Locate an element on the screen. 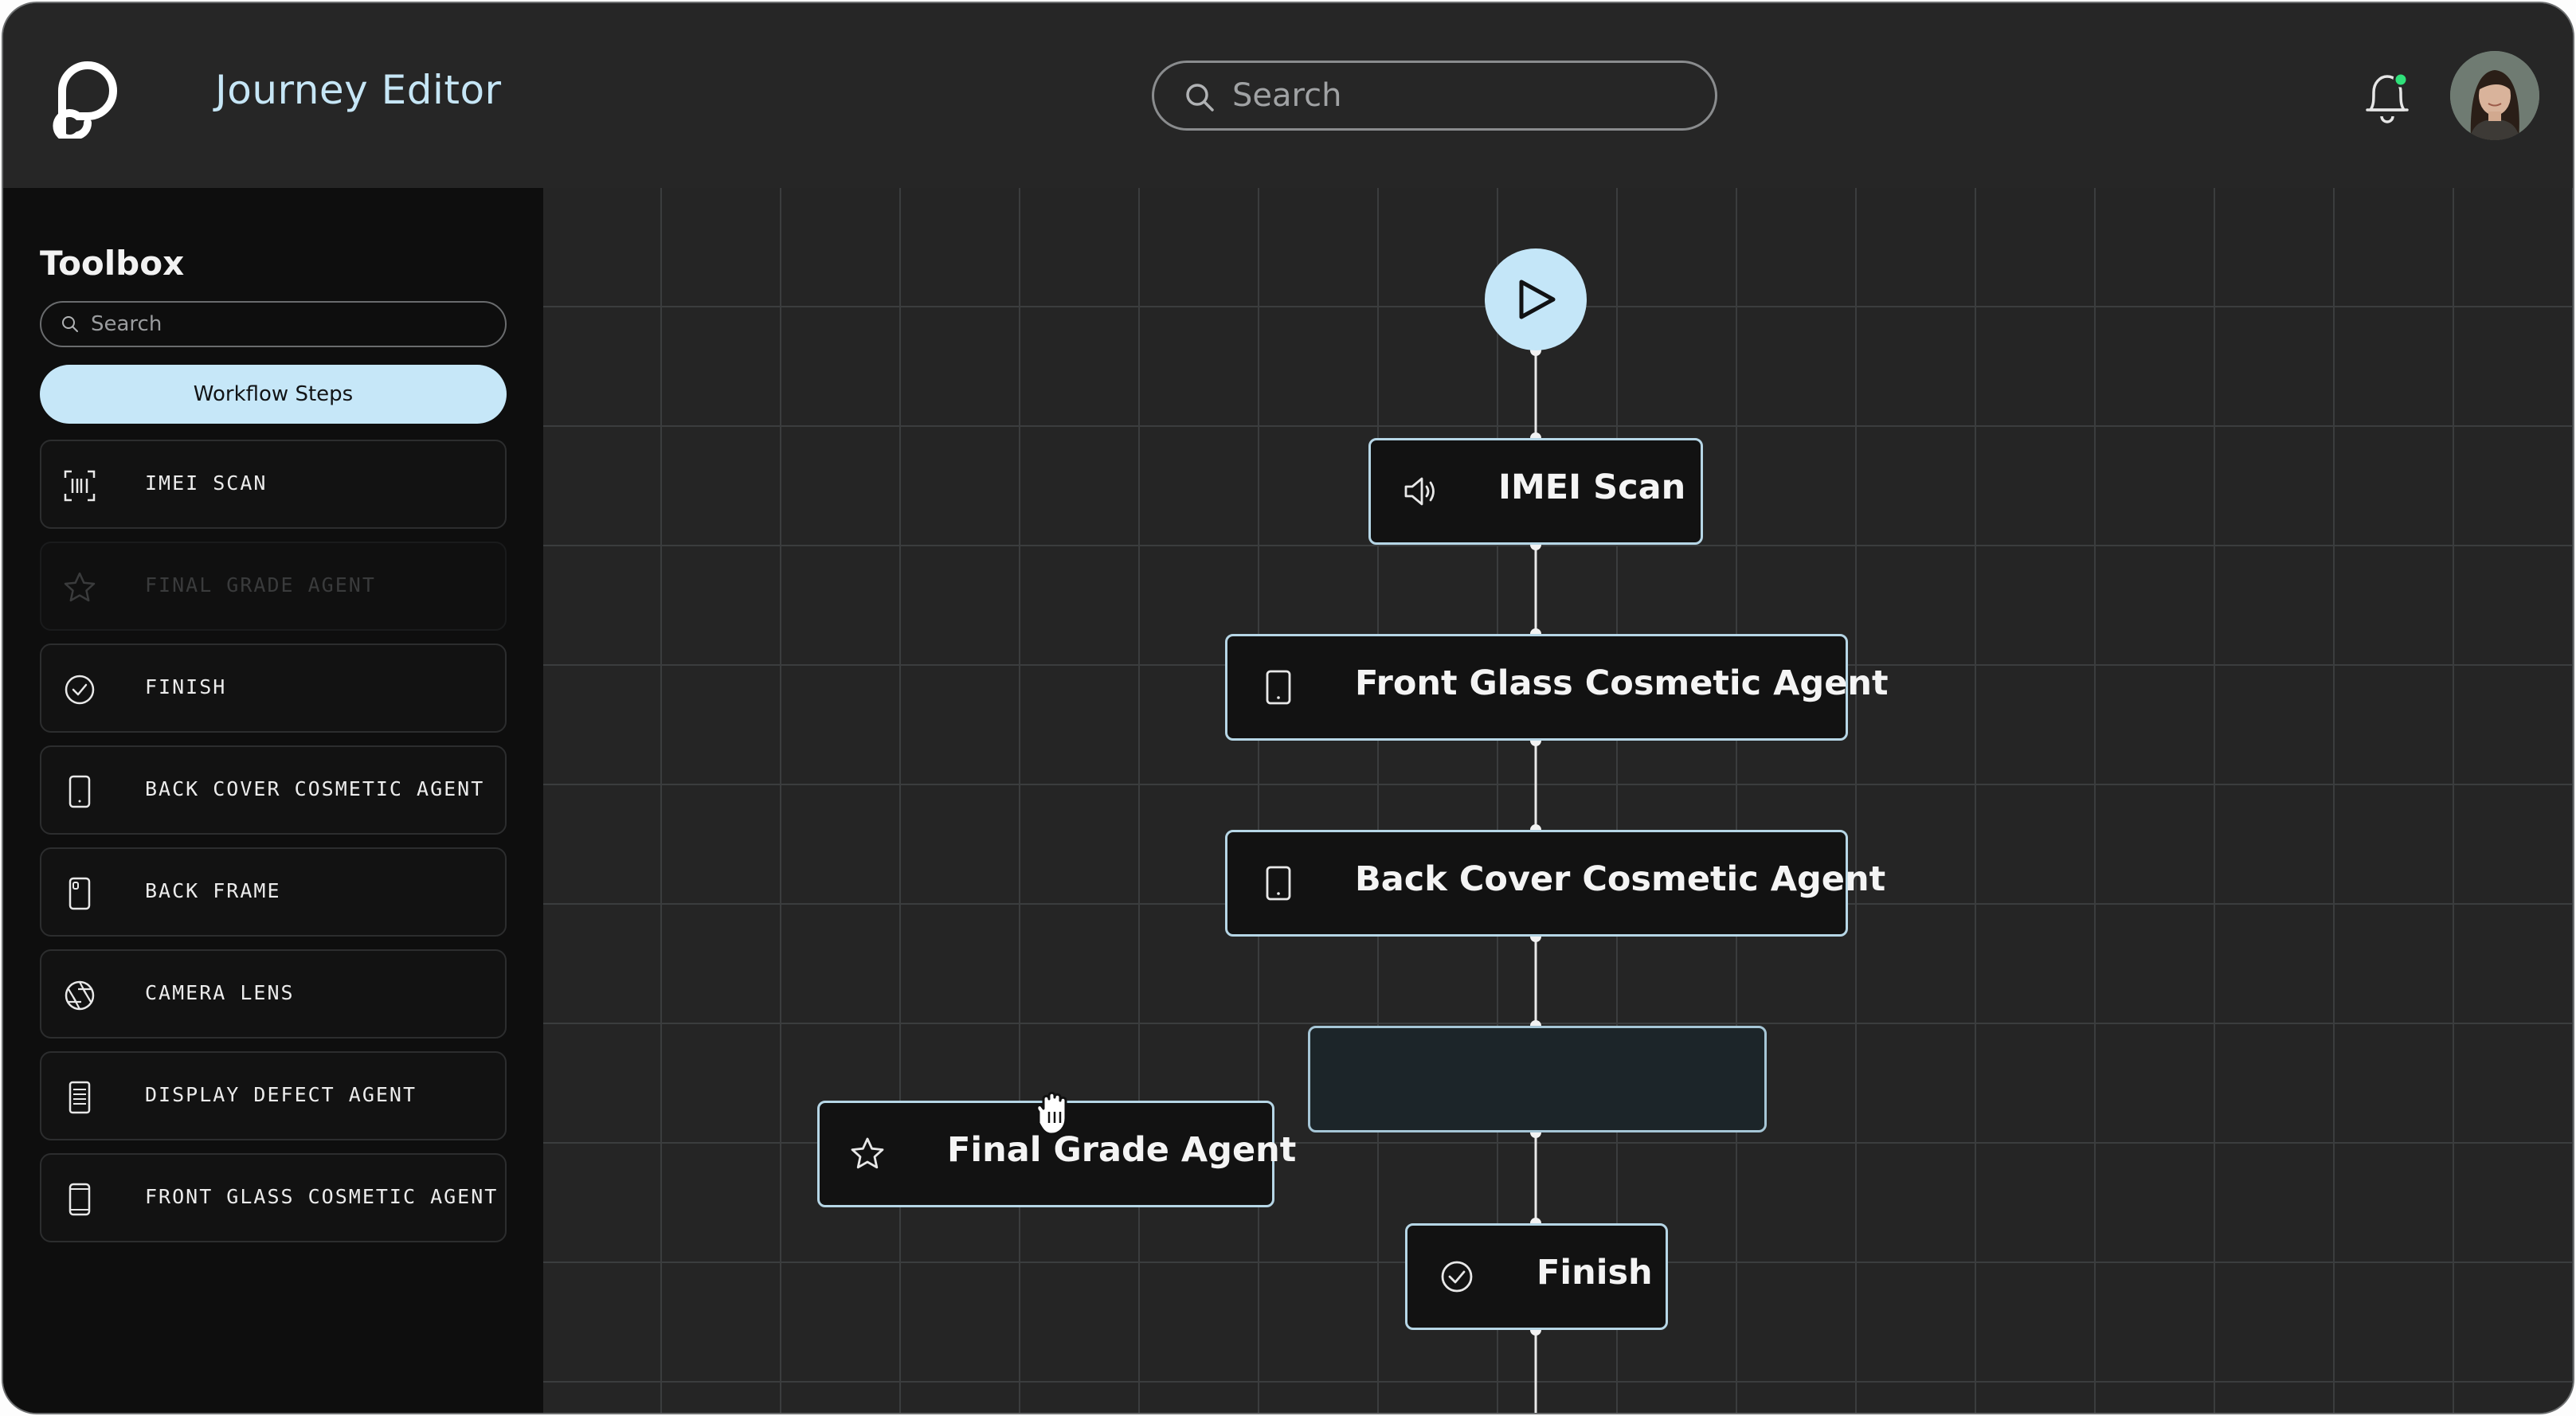  global-search-input: Search is located at coordinates (1434, 96).